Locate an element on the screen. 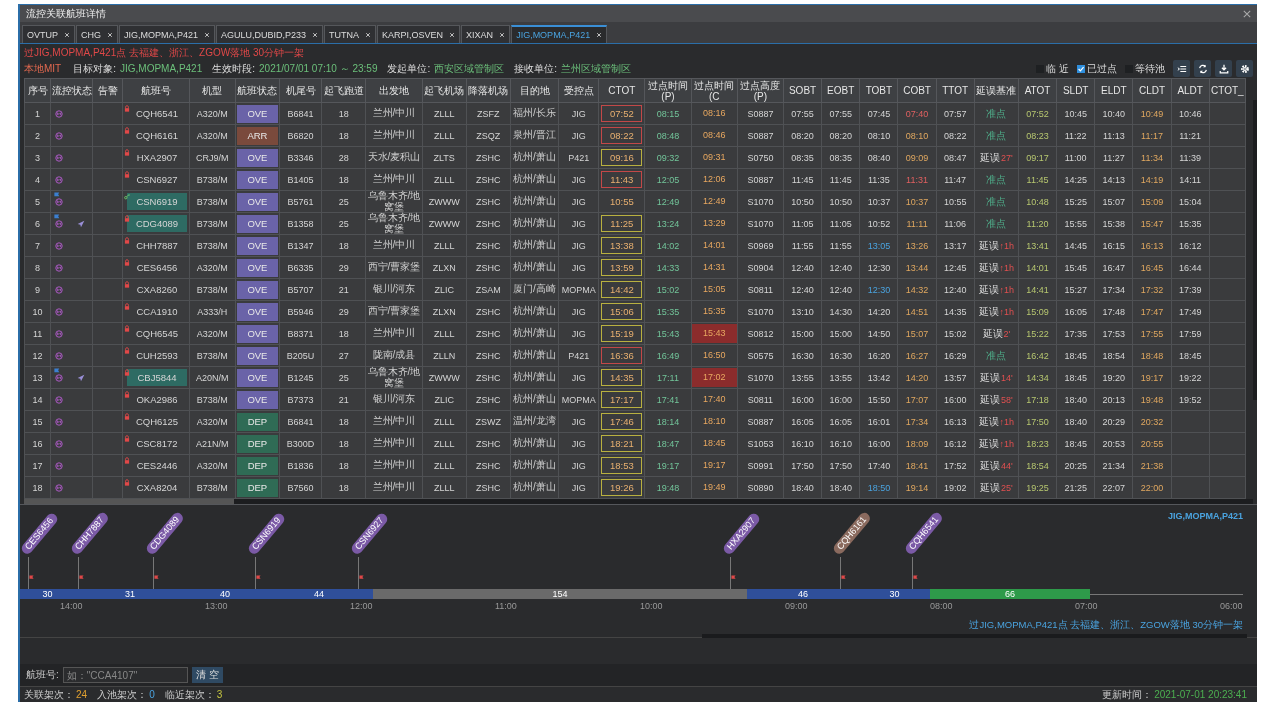 This screenshot has height=702, width=1265. table-cell: ZSHC is located at coordinates (488, 487).